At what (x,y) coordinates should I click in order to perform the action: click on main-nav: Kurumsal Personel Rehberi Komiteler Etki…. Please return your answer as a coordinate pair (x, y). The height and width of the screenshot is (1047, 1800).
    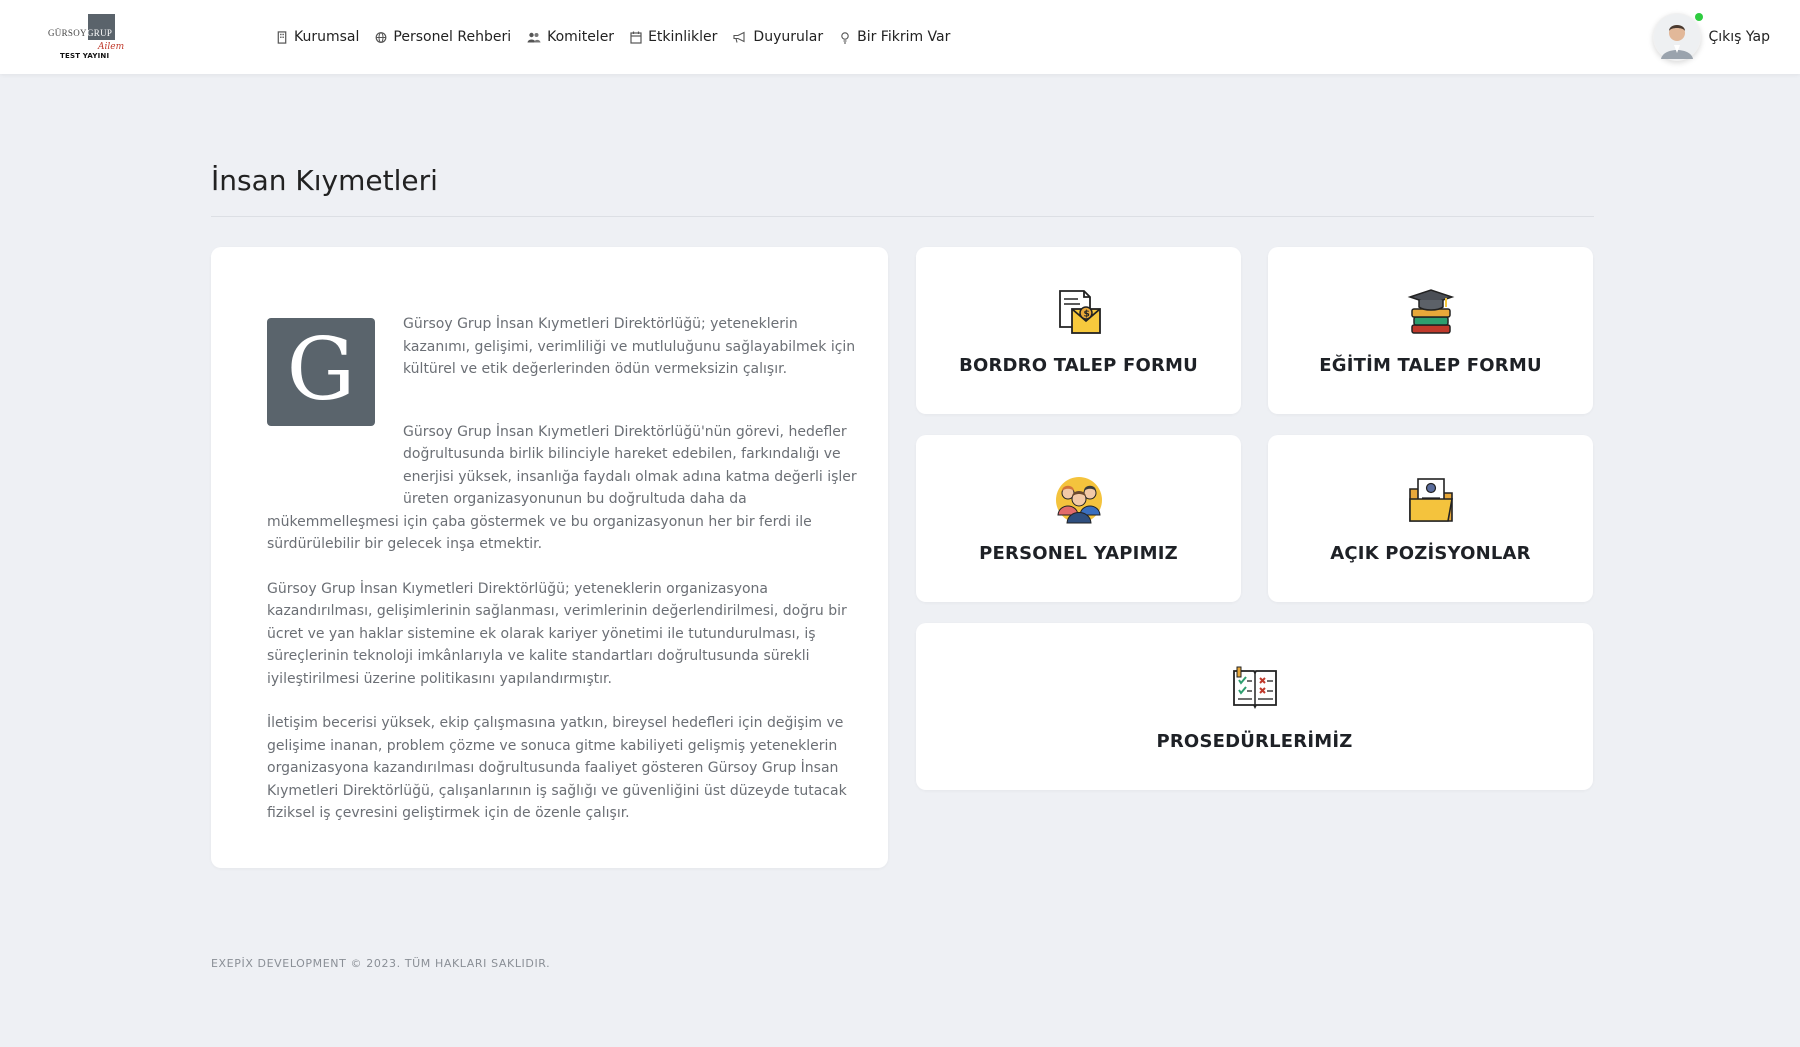
    Looking at the image, I should click on (613, 37).